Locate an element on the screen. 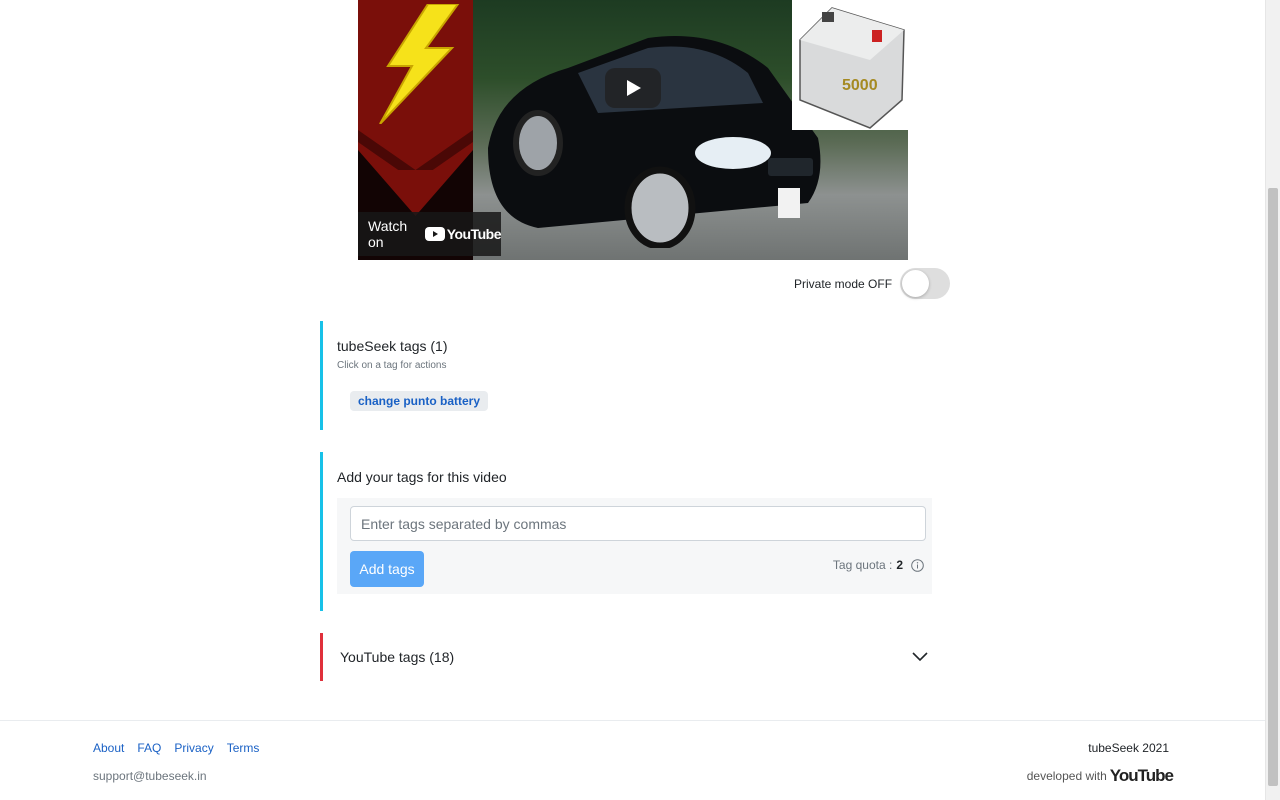 The width and height of the screenshot is (1280, 800). add-tags-form: Add tags Tag quota : 2 is located at coordinates (634, 546).